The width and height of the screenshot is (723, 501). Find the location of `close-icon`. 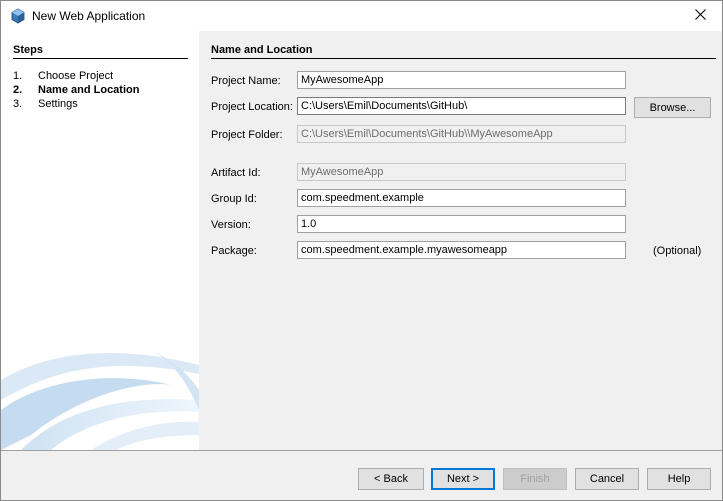

close-icon is located at coordinates (700, 16).